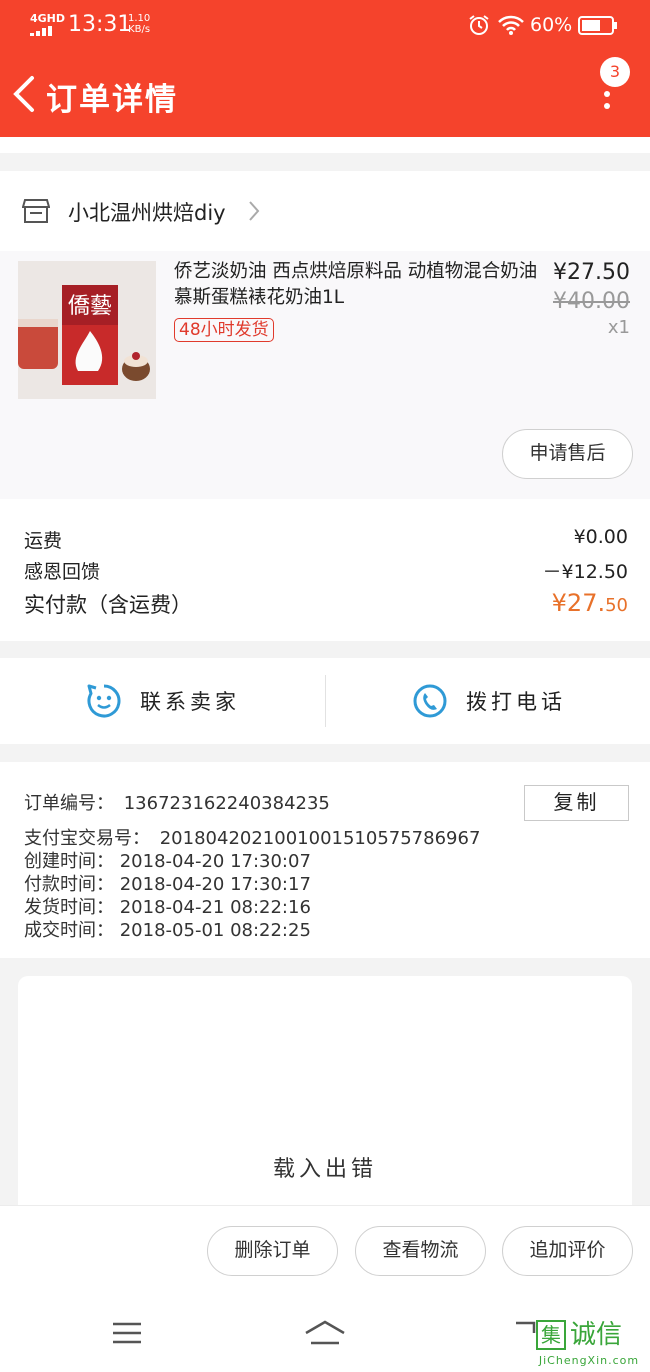  I want to click on shop-row: 小北温州烘焙diy, so click(325, 211).